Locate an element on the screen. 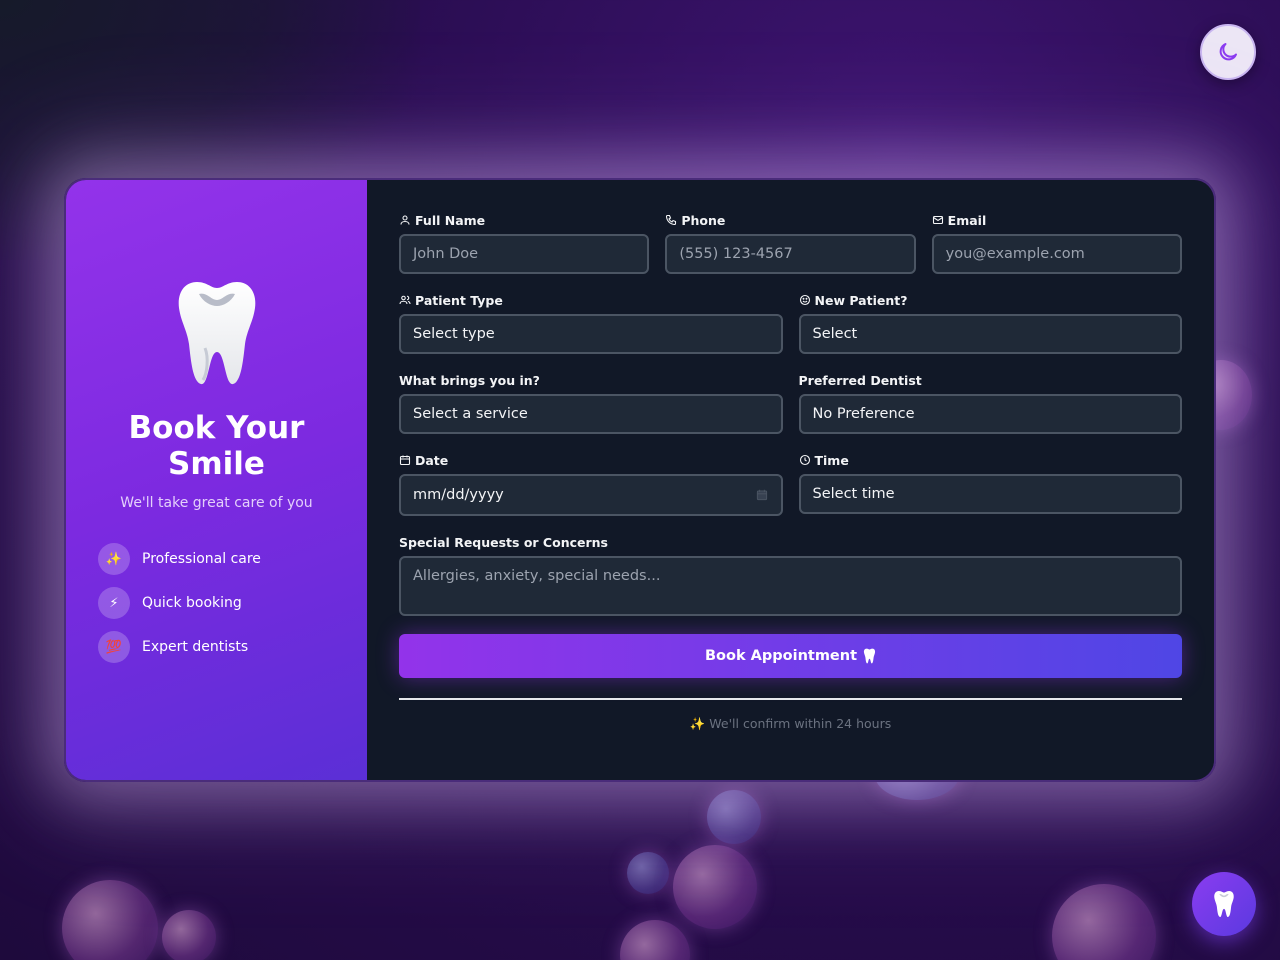 Image resolution: width=1280 pixels, height=960 pixels. theme-toggle-button is located at coordinates (1228, 52).